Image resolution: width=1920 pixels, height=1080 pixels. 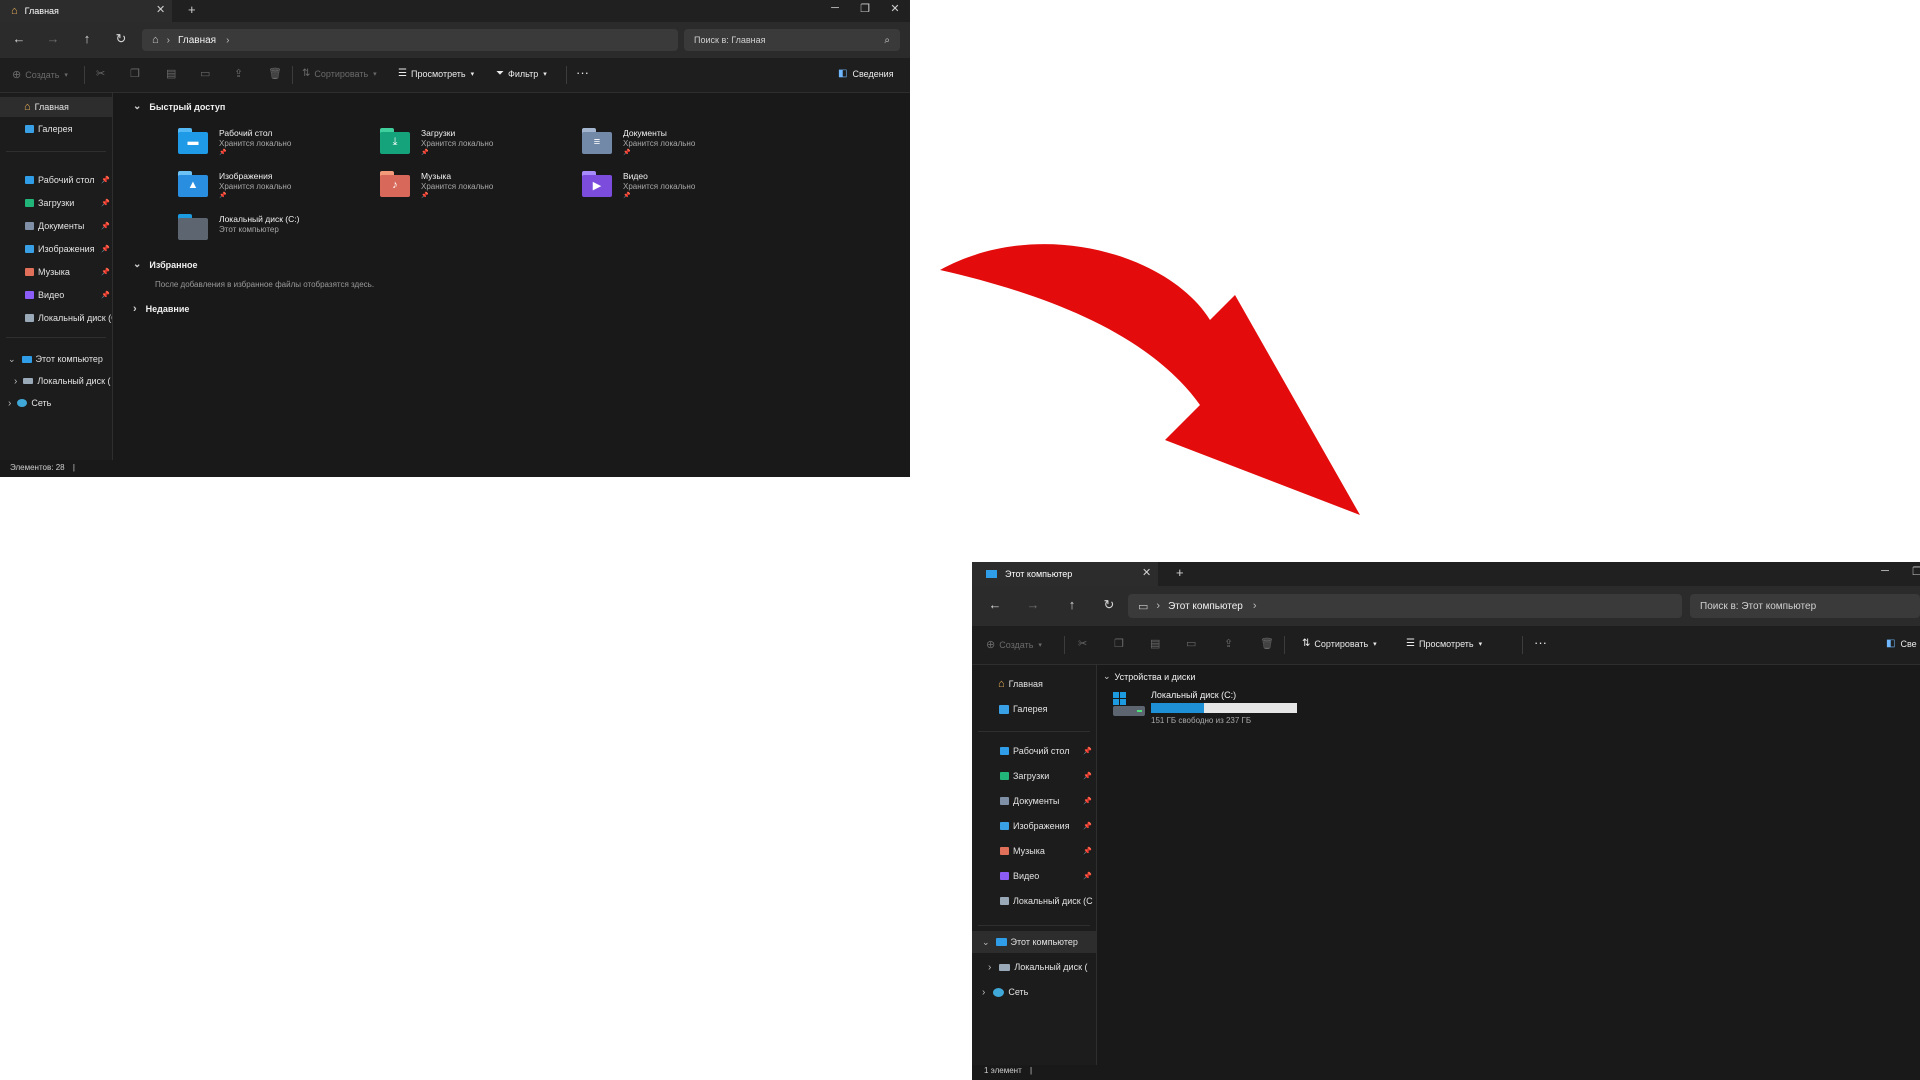 I want to click on quick-access-item: ▬ Рабочий стол Хранится локально 📌, so click(x=234, y=142).